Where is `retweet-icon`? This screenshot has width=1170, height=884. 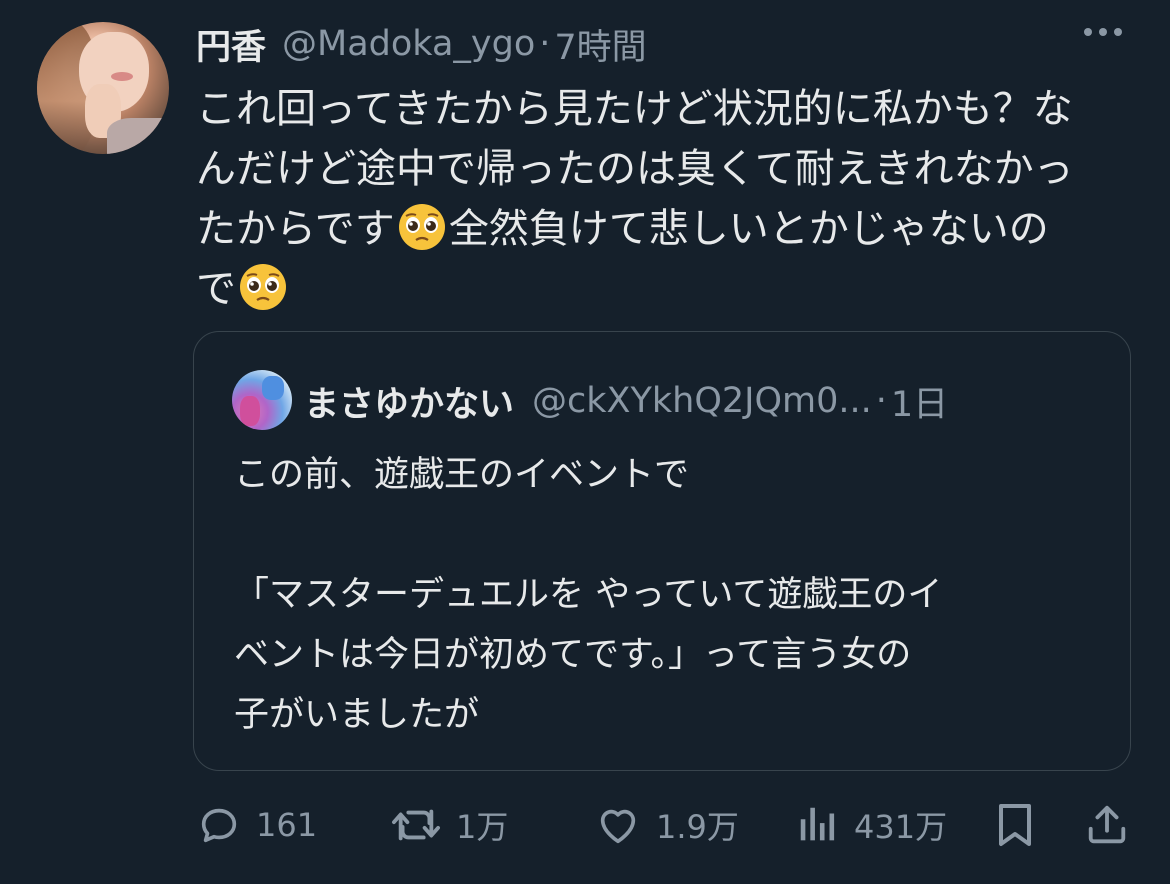
retweet-icon is located at coordinates (416, 825).